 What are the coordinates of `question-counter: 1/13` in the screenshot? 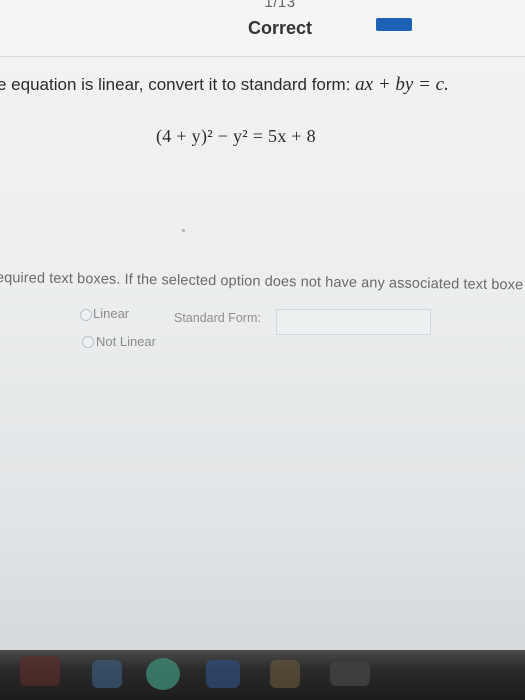 It's located at (280, 5).